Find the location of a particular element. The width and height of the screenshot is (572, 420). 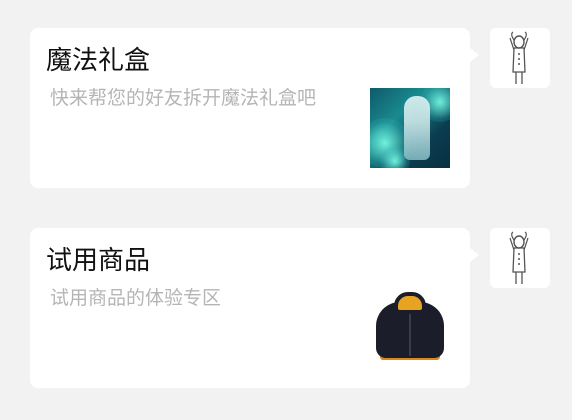

card-title: 魔法礼盒 is located at coordinates (98, 61).